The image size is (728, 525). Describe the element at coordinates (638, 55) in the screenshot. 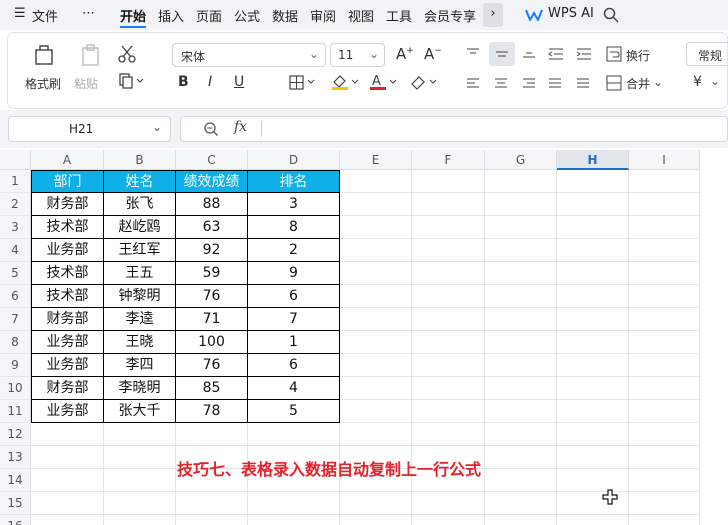

I see `wrap-text-label: 换行` at that location.